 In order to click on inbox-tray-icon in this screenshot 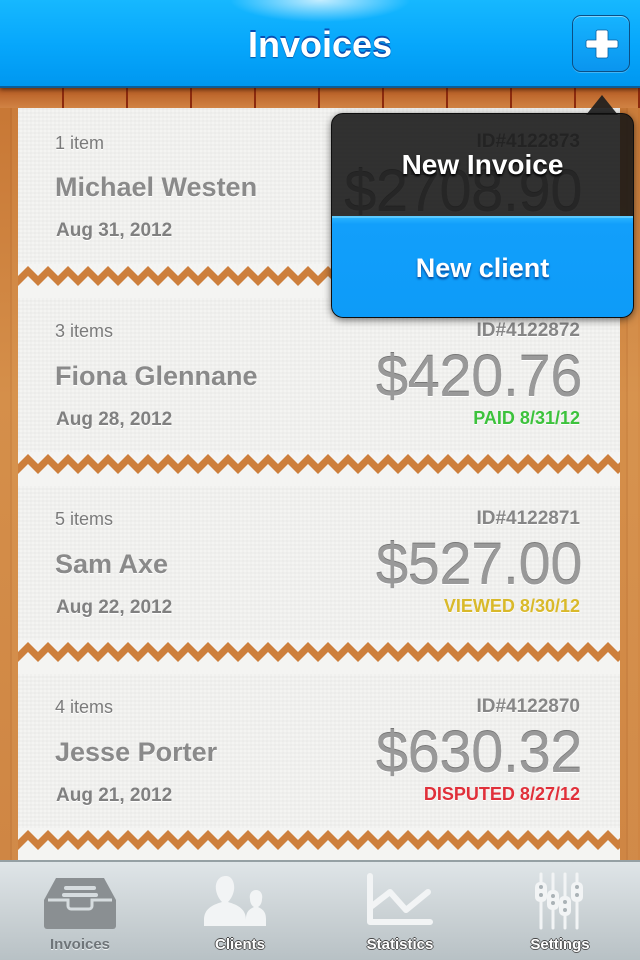, I will do `click(80, 903)`.